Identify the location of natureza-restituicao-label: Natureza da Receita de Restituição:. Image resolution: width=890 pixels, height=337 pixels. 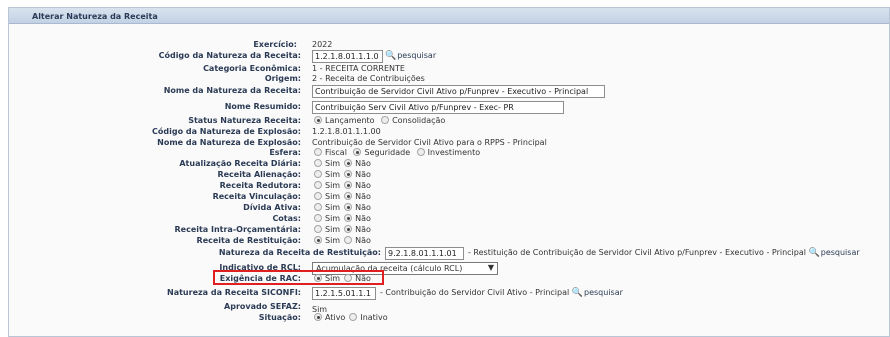
(299, 252).